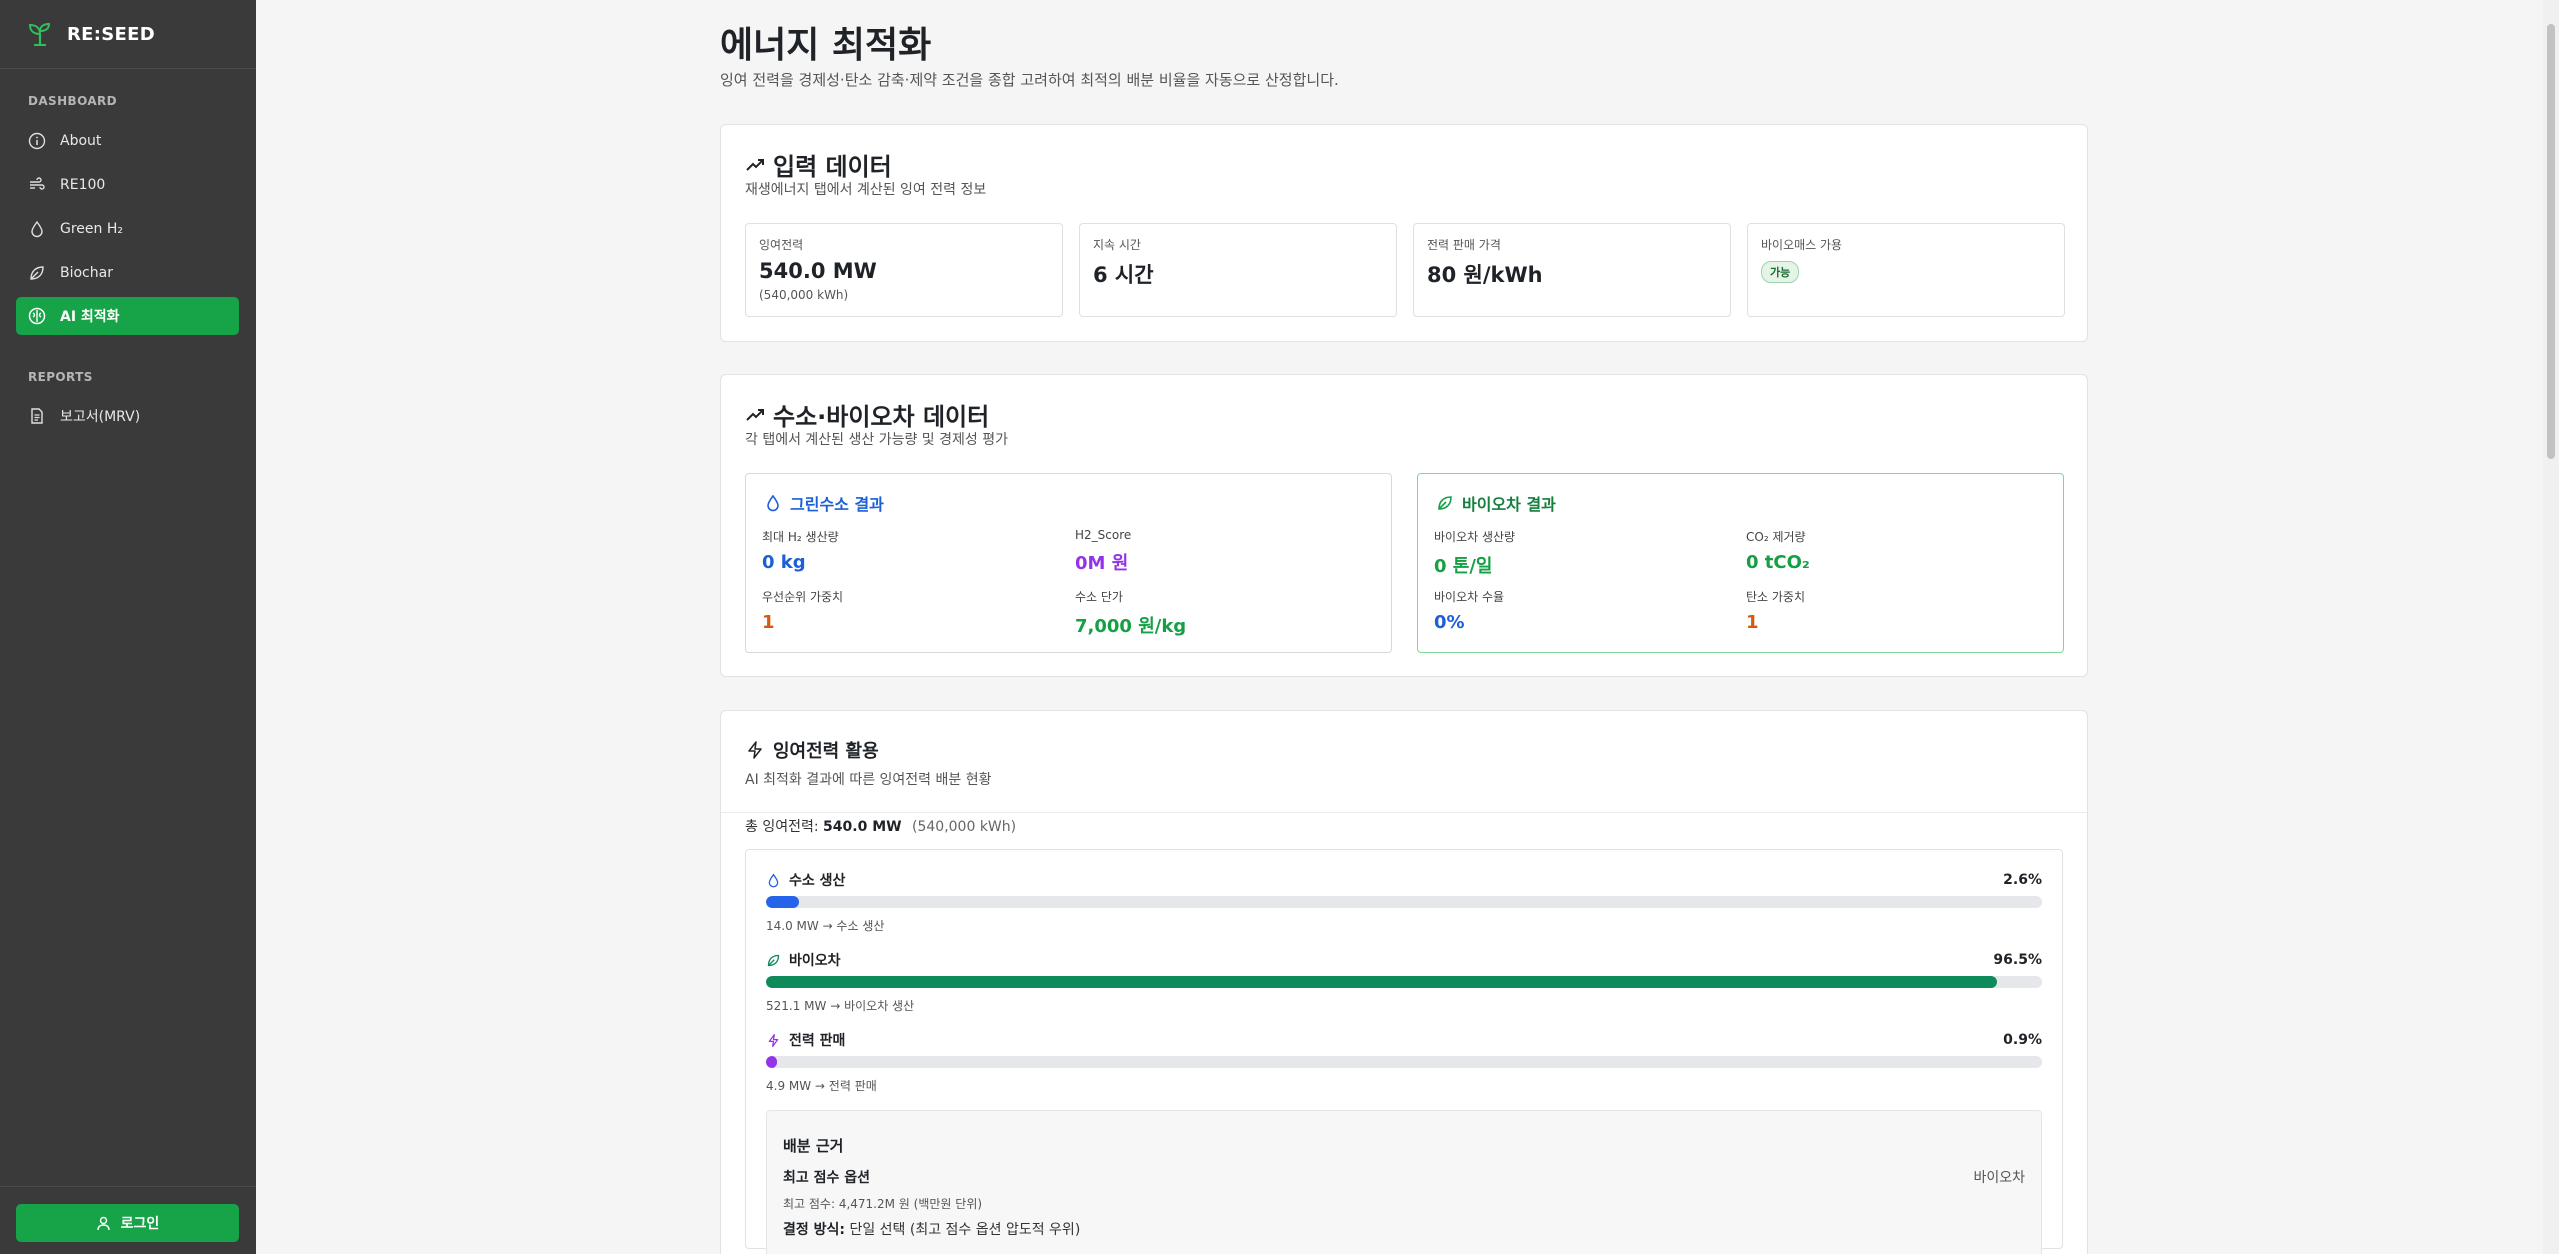 This screenshot has width=2559, height=1254. Describe the element at coordinates (2551, 241) in the screenshot. I see `scrollbar-thumb` at that location.